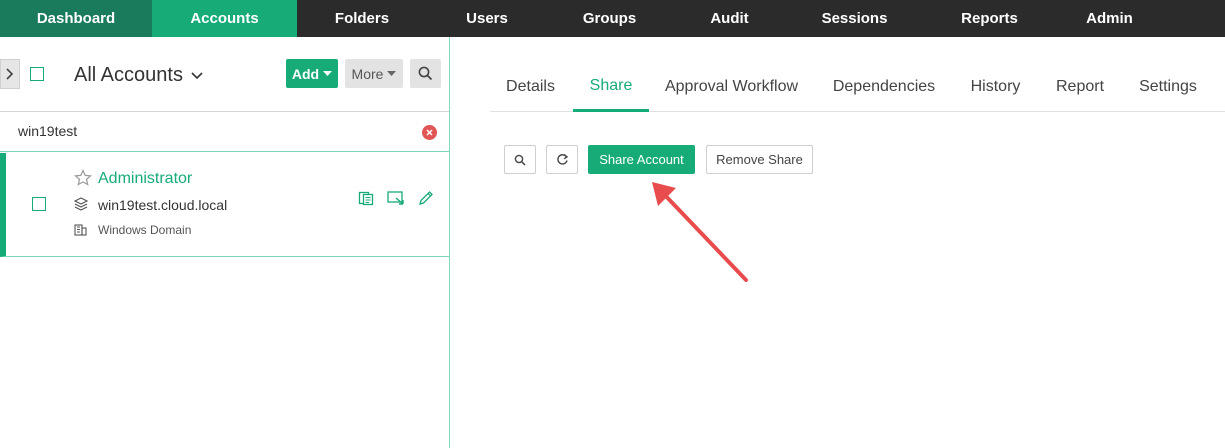 The height and width of the screenshot is (448, 1225). Describe the element at coordinates (396, 198) in the screenshot. I see `open-connection-icon` at that location.